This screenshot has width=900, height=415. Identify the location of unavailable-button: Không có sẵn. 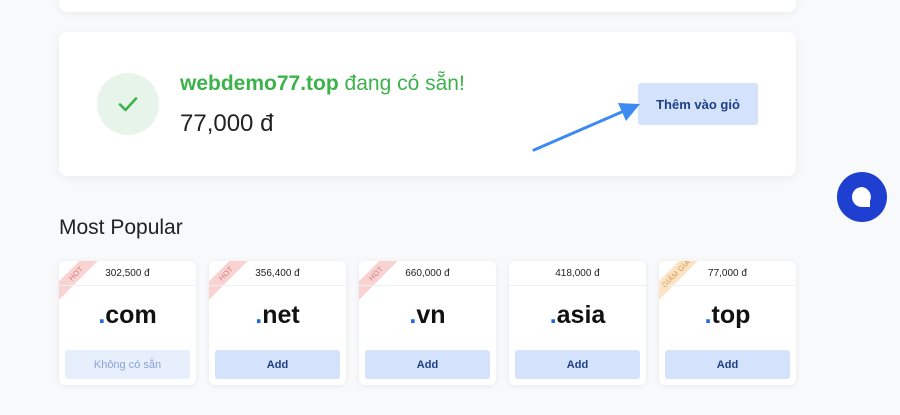
(127, 364).